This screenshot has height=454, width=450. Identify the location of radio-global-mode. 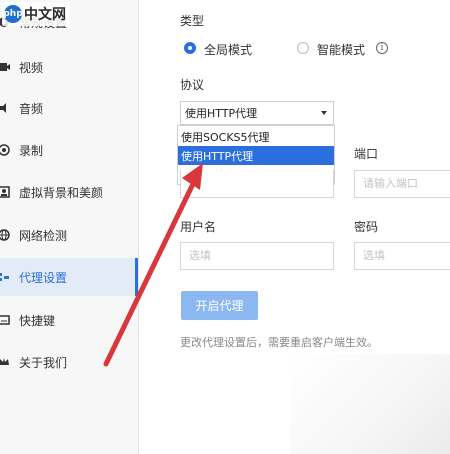
(190, 48).